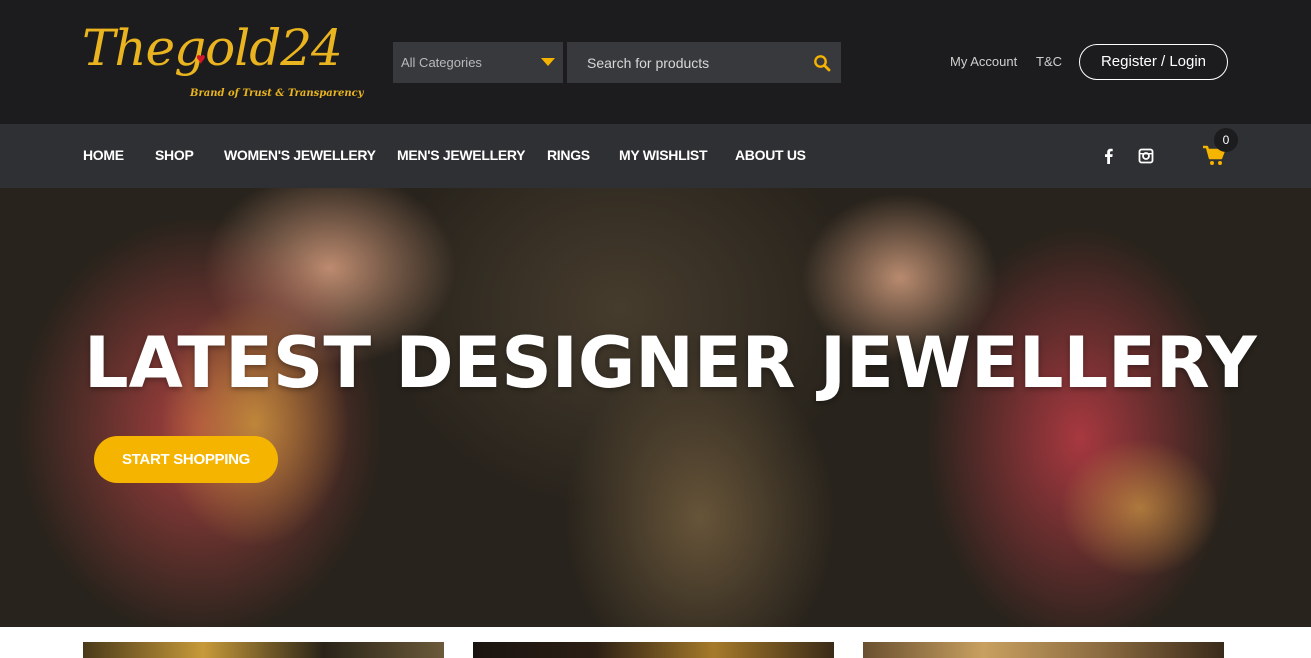 The width and height of the screenshot is (1311, 658). I want to click on nav-womens-jewellery: WOMEN'S JEWELLERY, so click(300, 155).